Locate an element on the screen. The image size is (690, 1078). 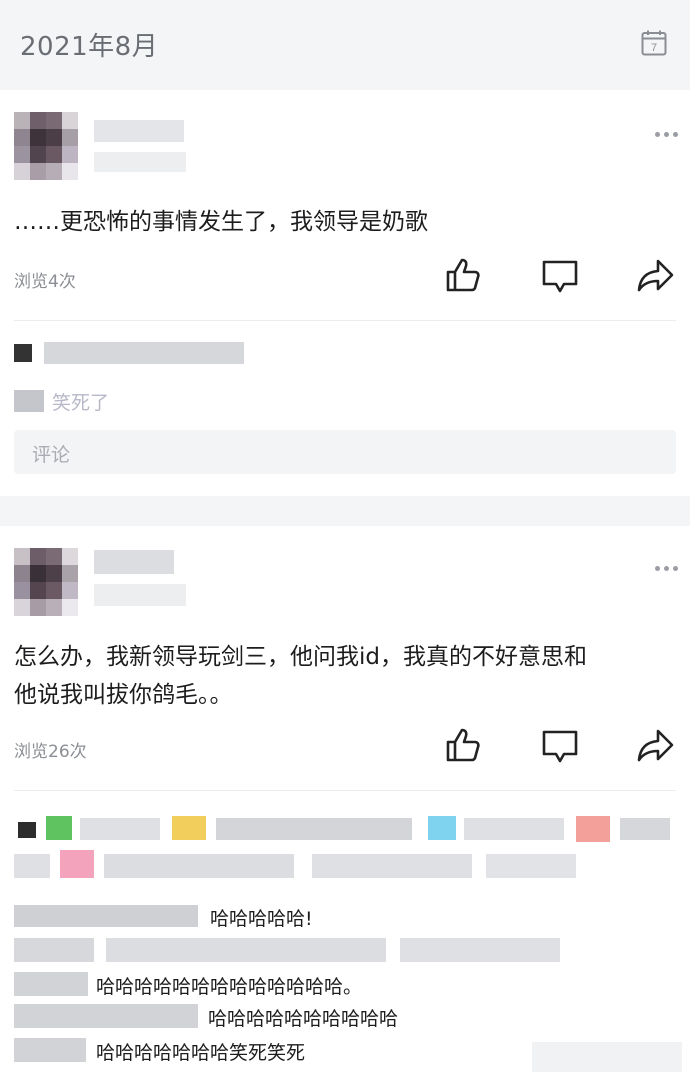
post-text: ……更恐怖的事情发生了，我领导是奶歌 is located at coordinates (221, 222).